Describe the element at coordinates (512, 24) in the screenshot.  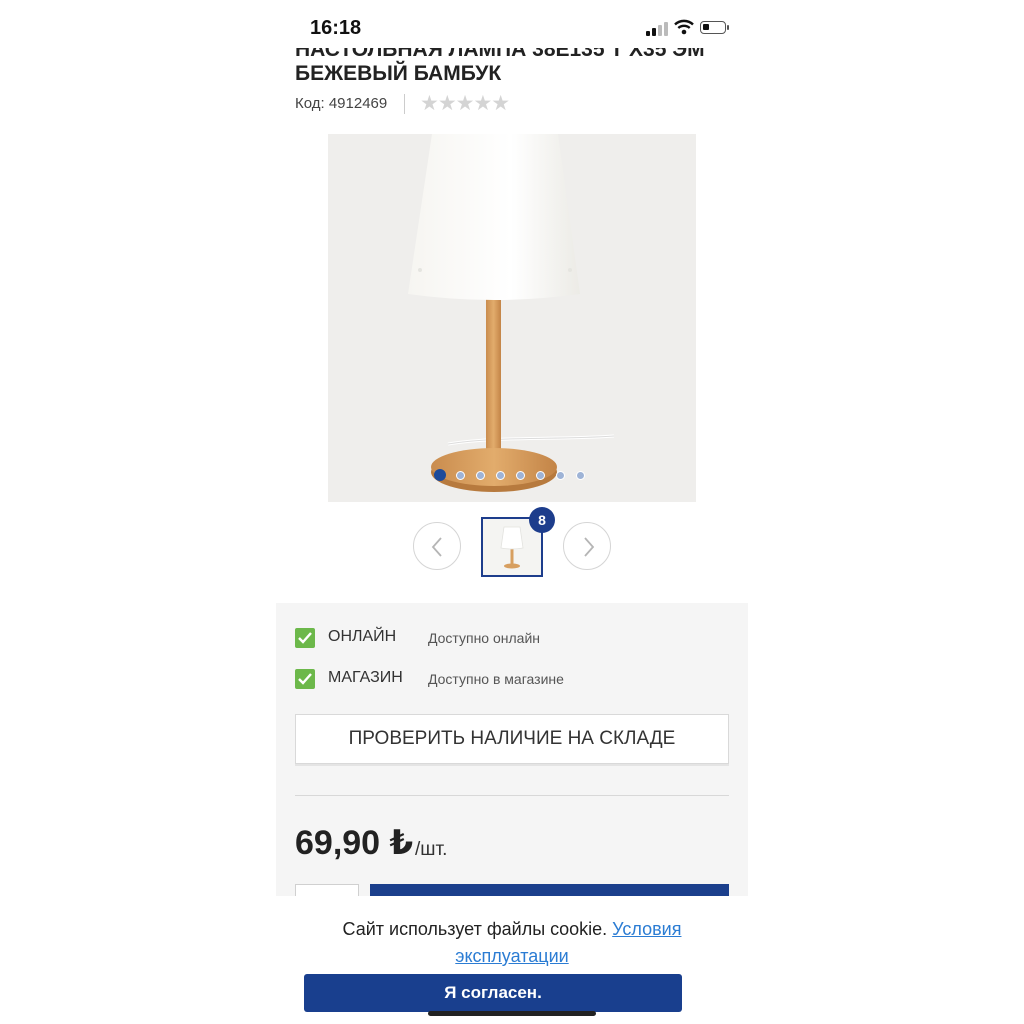
I see `status-bar: 16:18` at that location.